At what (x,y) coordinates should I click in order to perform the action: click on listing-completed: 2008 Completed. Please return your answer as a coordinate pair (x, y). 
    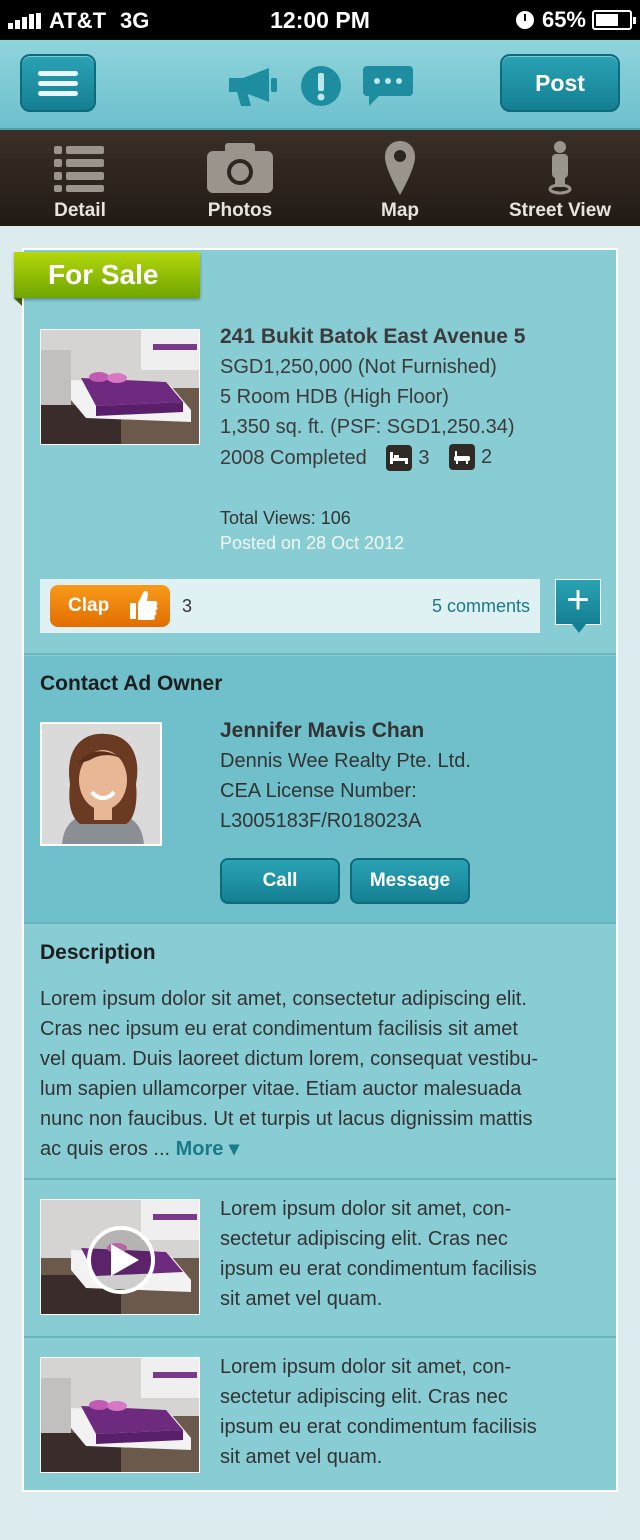
    Looking at the image, I should click on (293, 458).